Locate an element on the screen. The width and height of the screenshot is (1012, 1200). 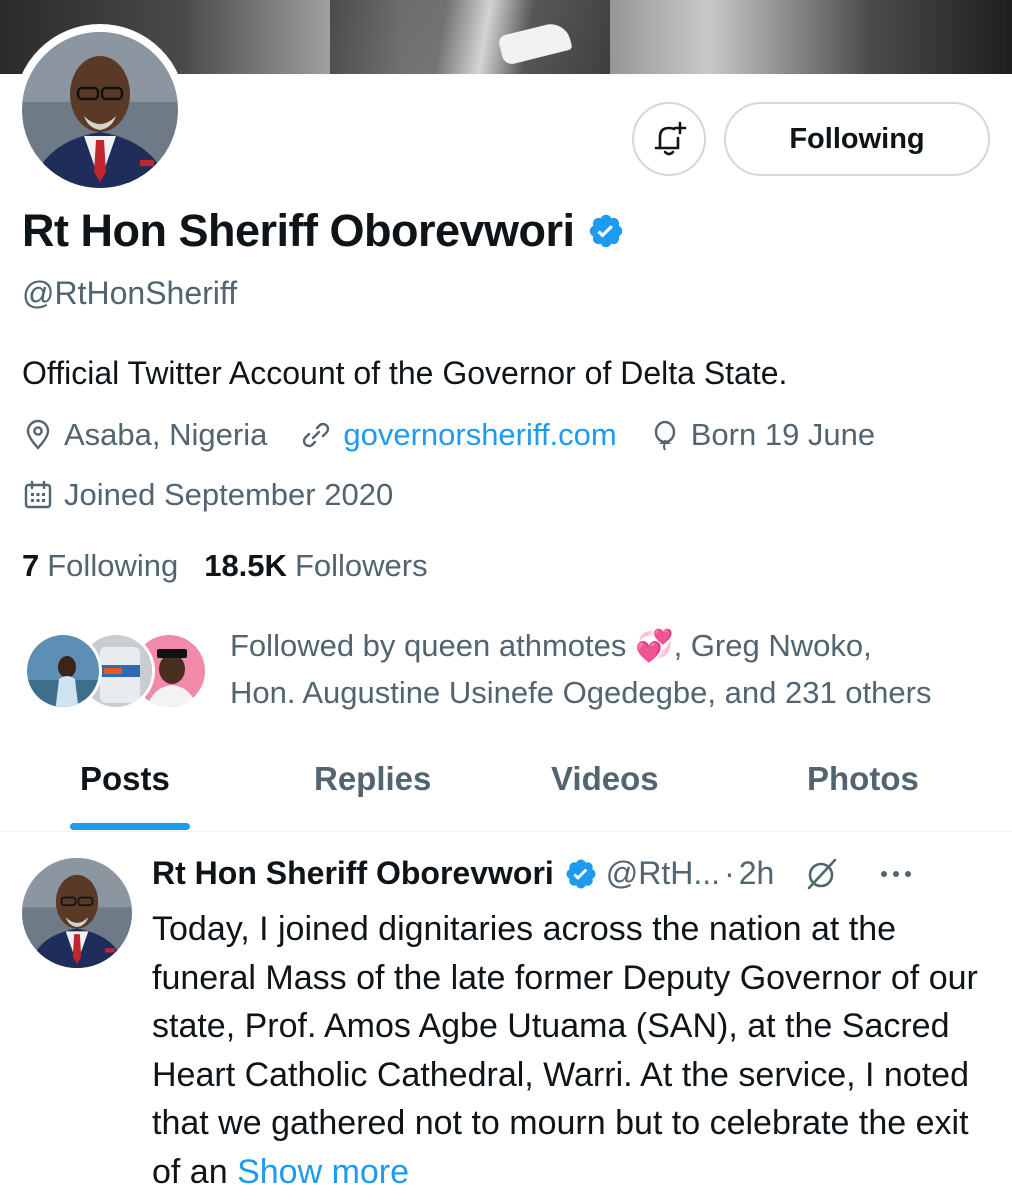
profile-joined: Joined September 2020 is located at coordinates (207, 495).